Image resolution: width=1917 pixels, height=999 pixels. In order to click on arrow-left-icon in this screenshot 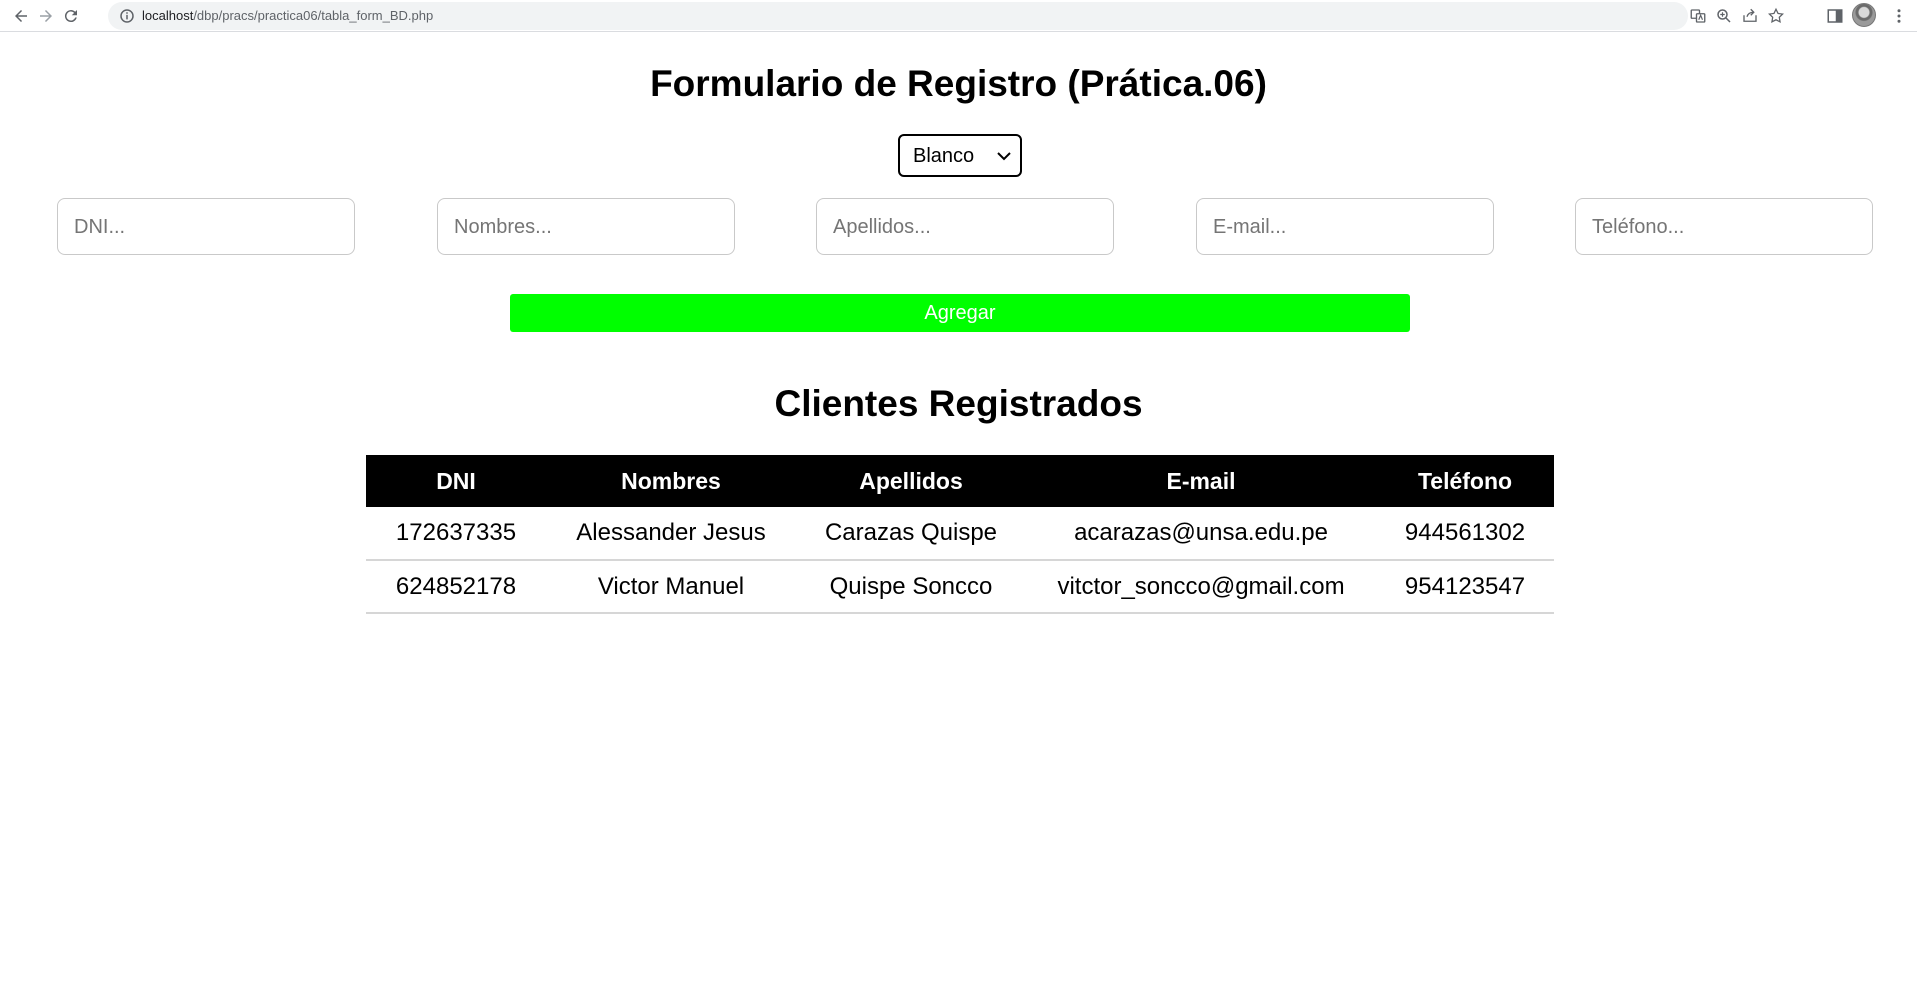, I will do `click(21, 16)`.